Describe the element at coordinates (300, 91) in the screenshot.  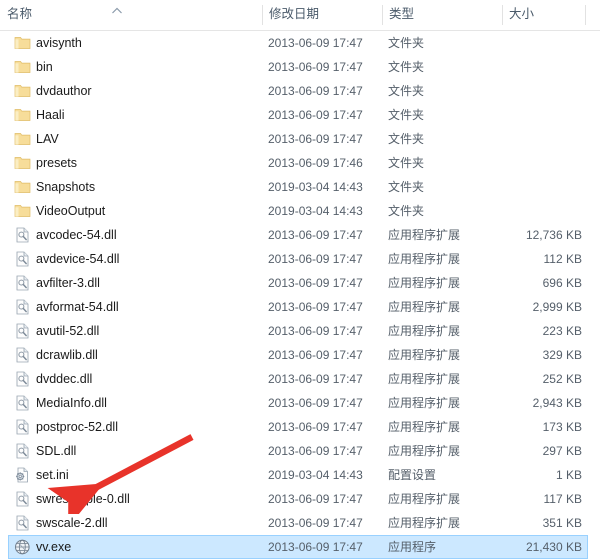
I see `table-row: dvdauthor 2013-06-09 17:47 文件夹` at that location.